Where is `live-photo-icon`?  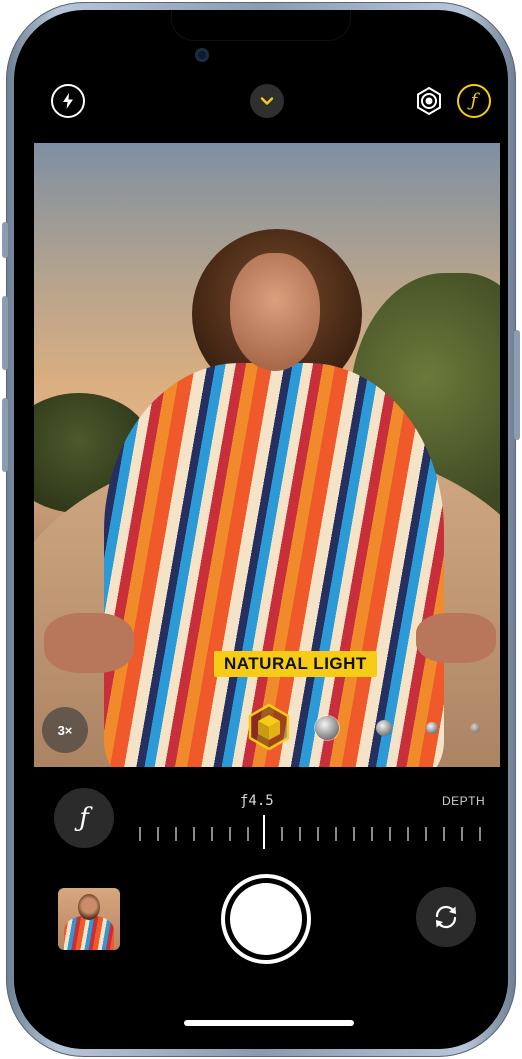
live-photo-icon is located at coordinates (429, 101).